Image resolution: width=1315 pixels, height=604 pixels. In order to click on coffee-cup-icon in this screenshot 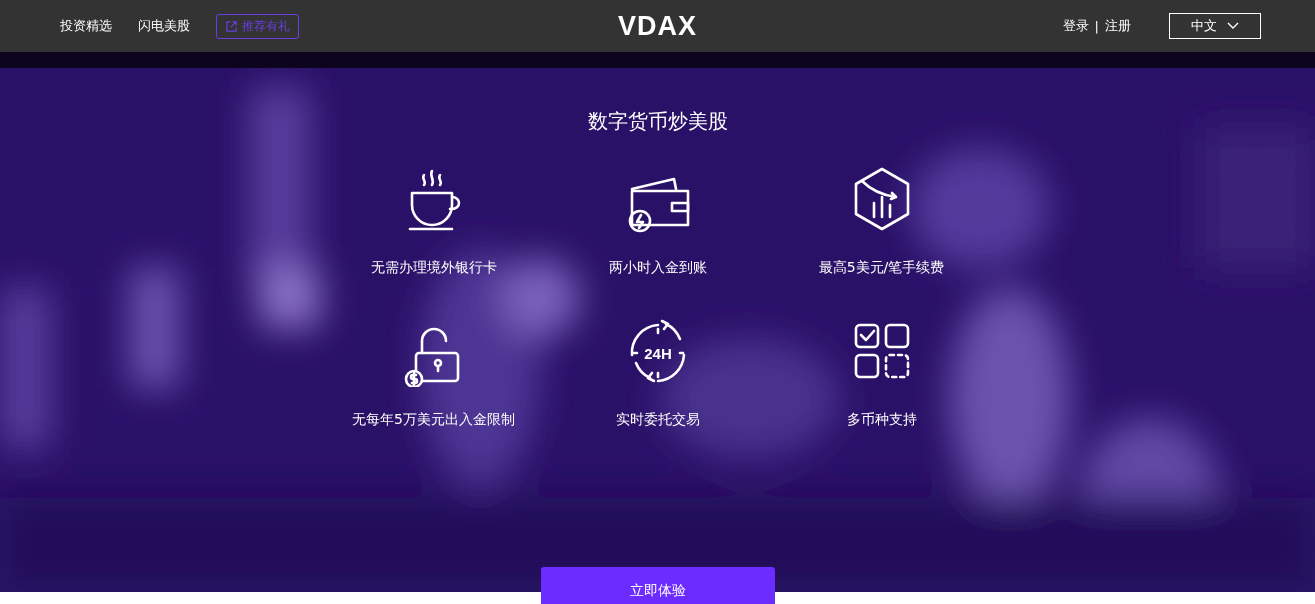, I will do `click(434, 200)`.